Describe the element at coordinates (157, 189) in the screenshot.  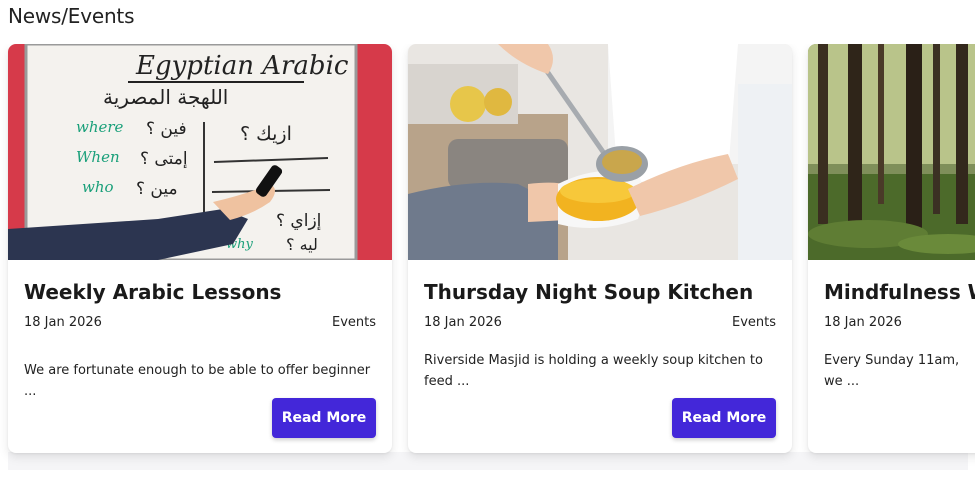
I see `board-arabic-3: مين ؟` at that location.